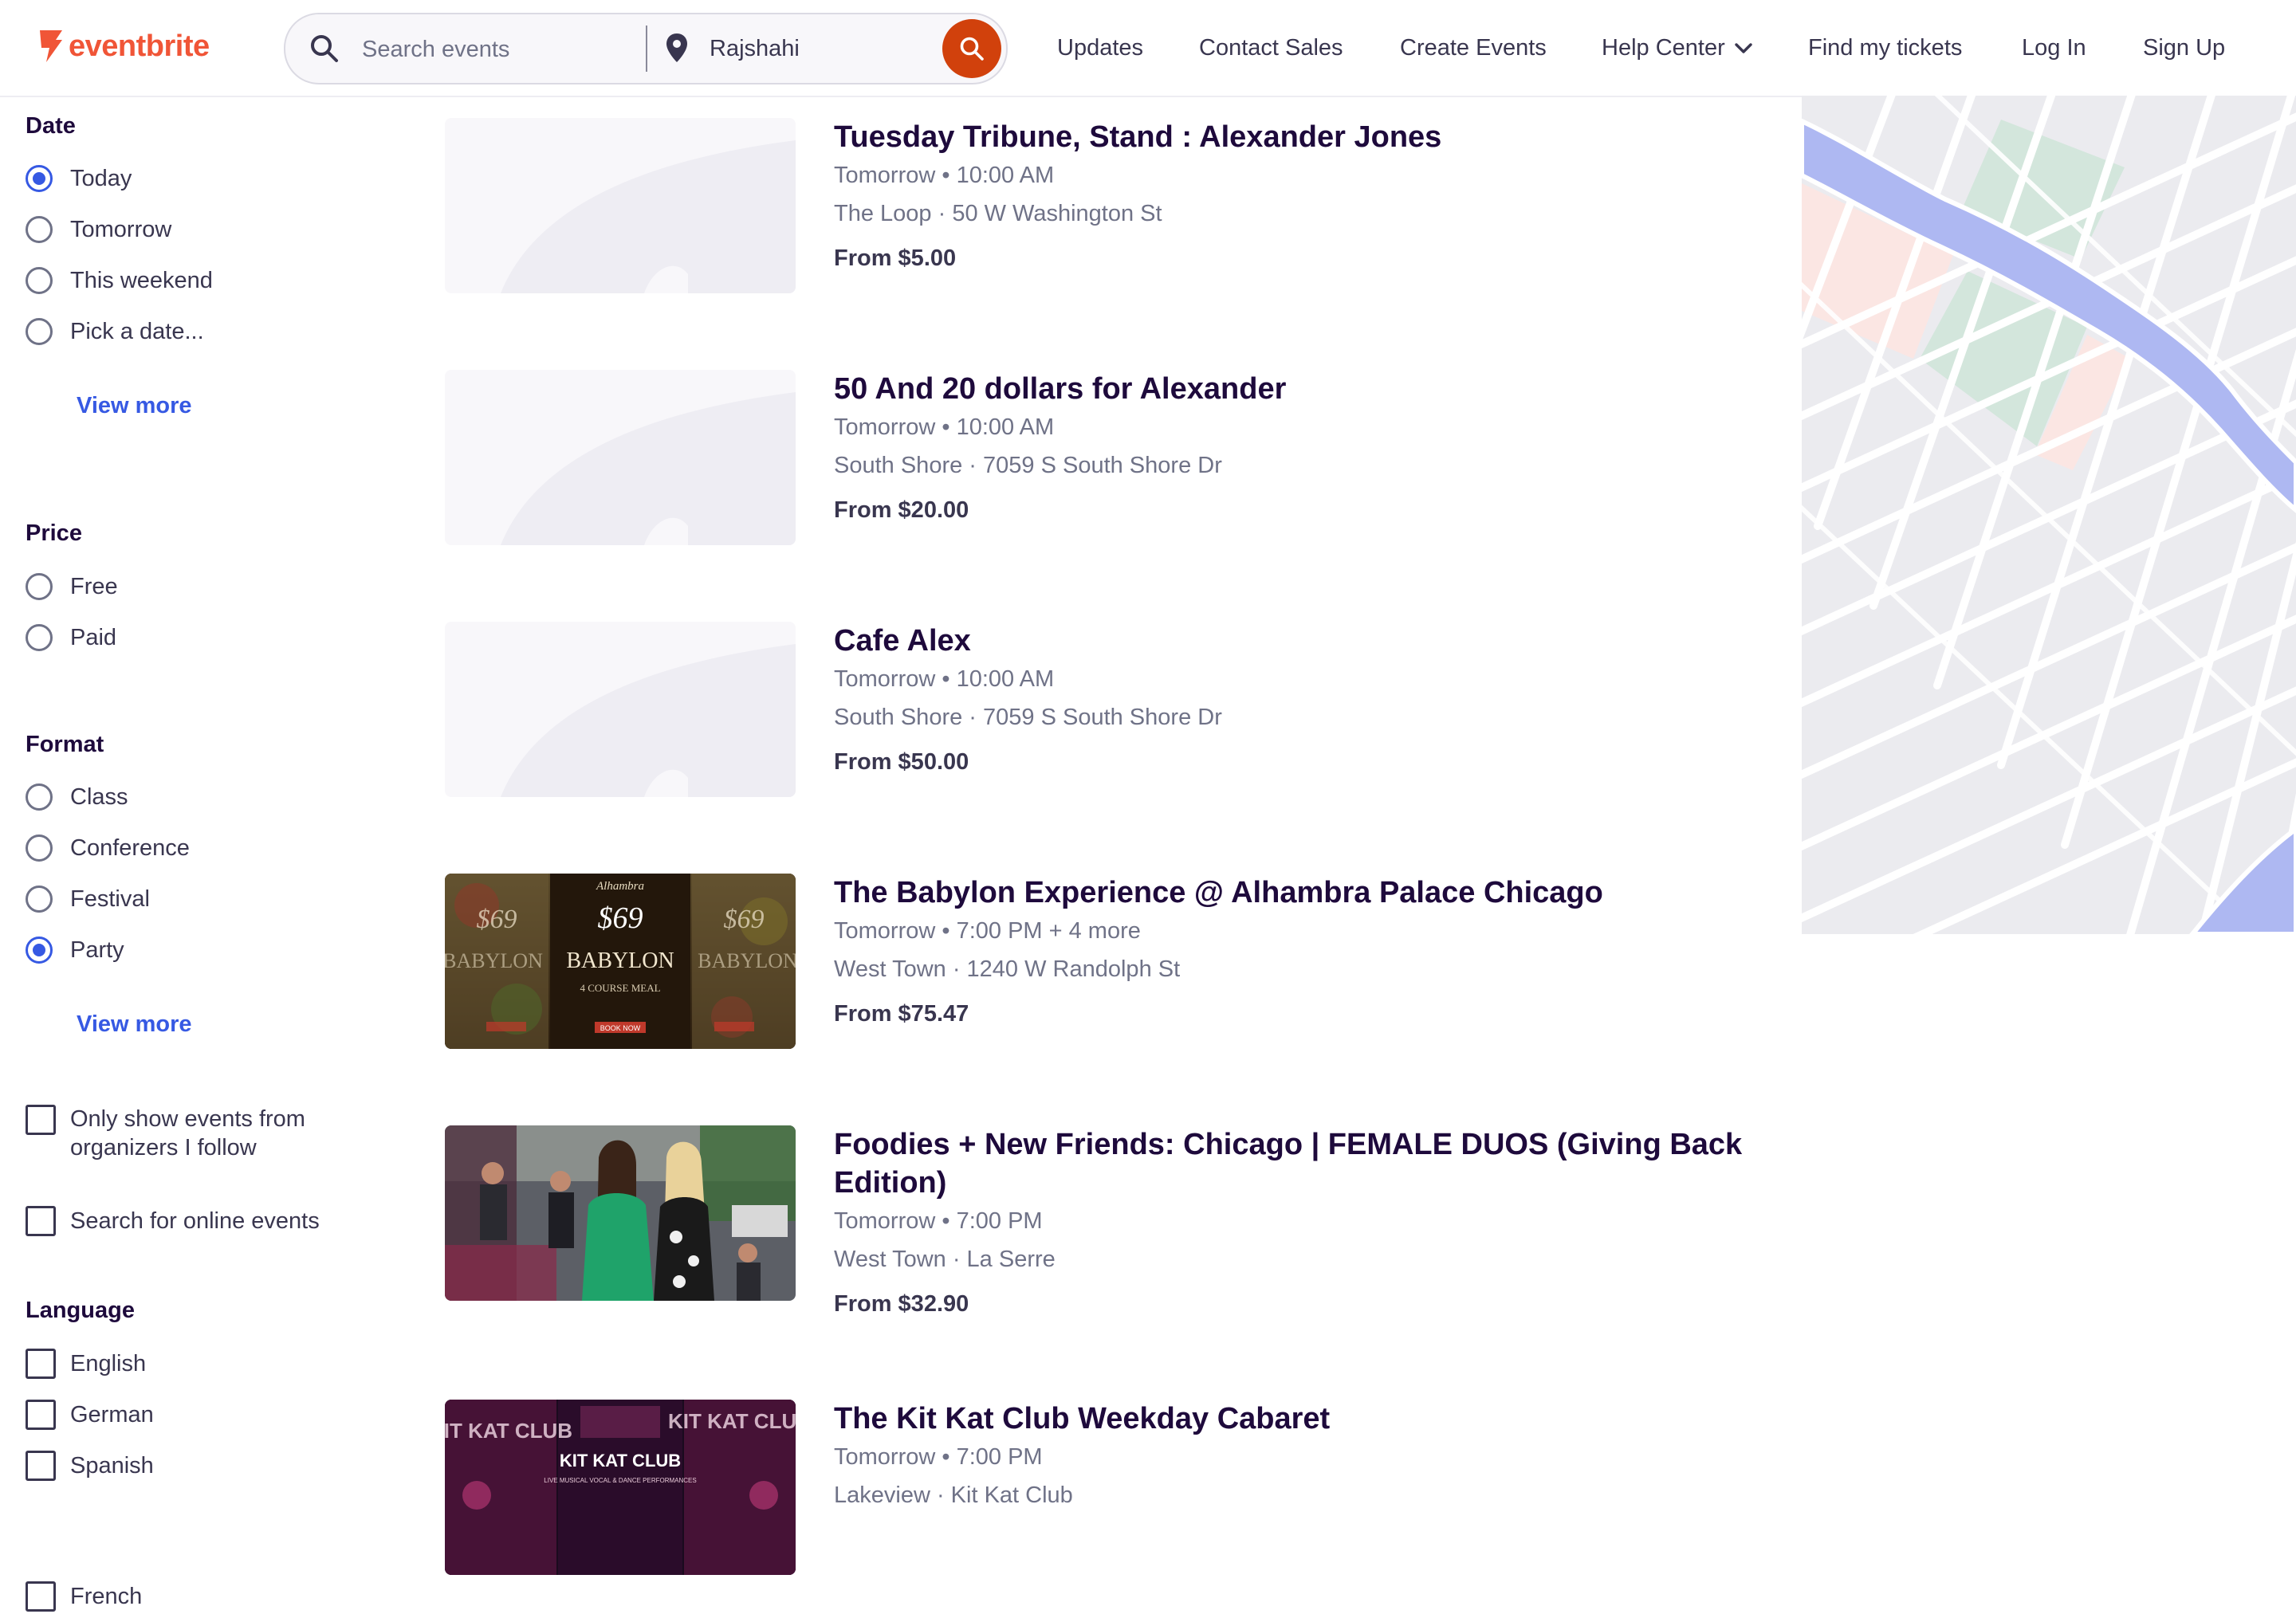  I want to click on filter-price-title: Price, so click(54, 533).